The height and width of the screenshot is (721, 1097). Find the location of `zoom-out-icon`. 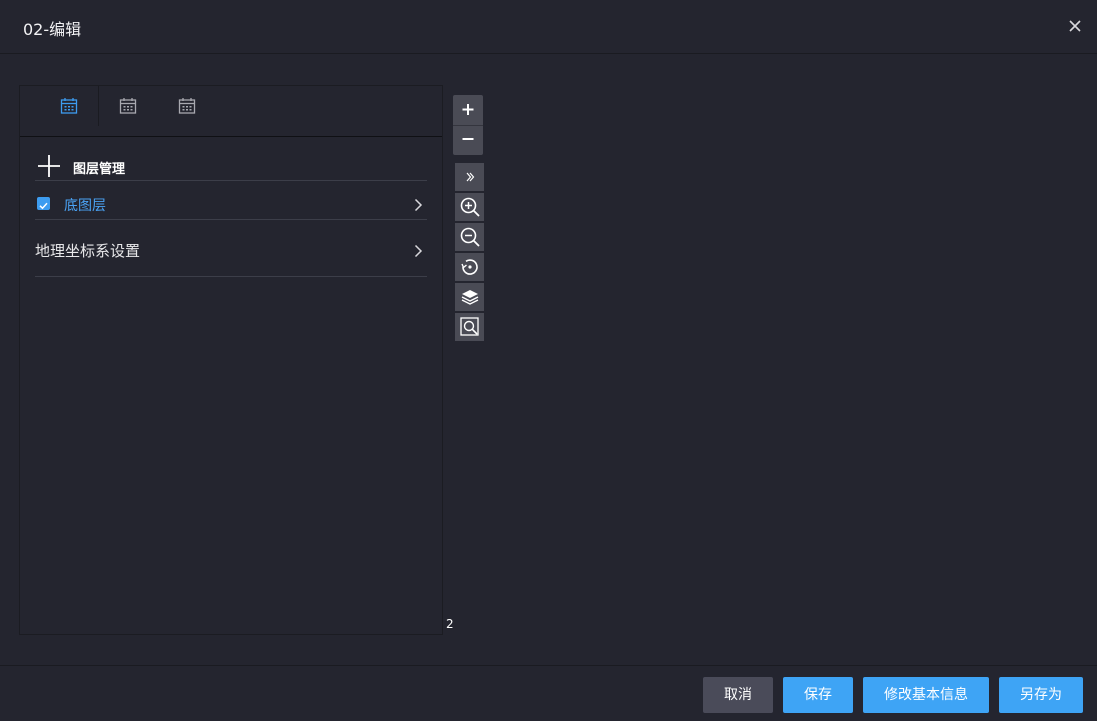

zoom-out-icon is located at coordinates (470, 237).